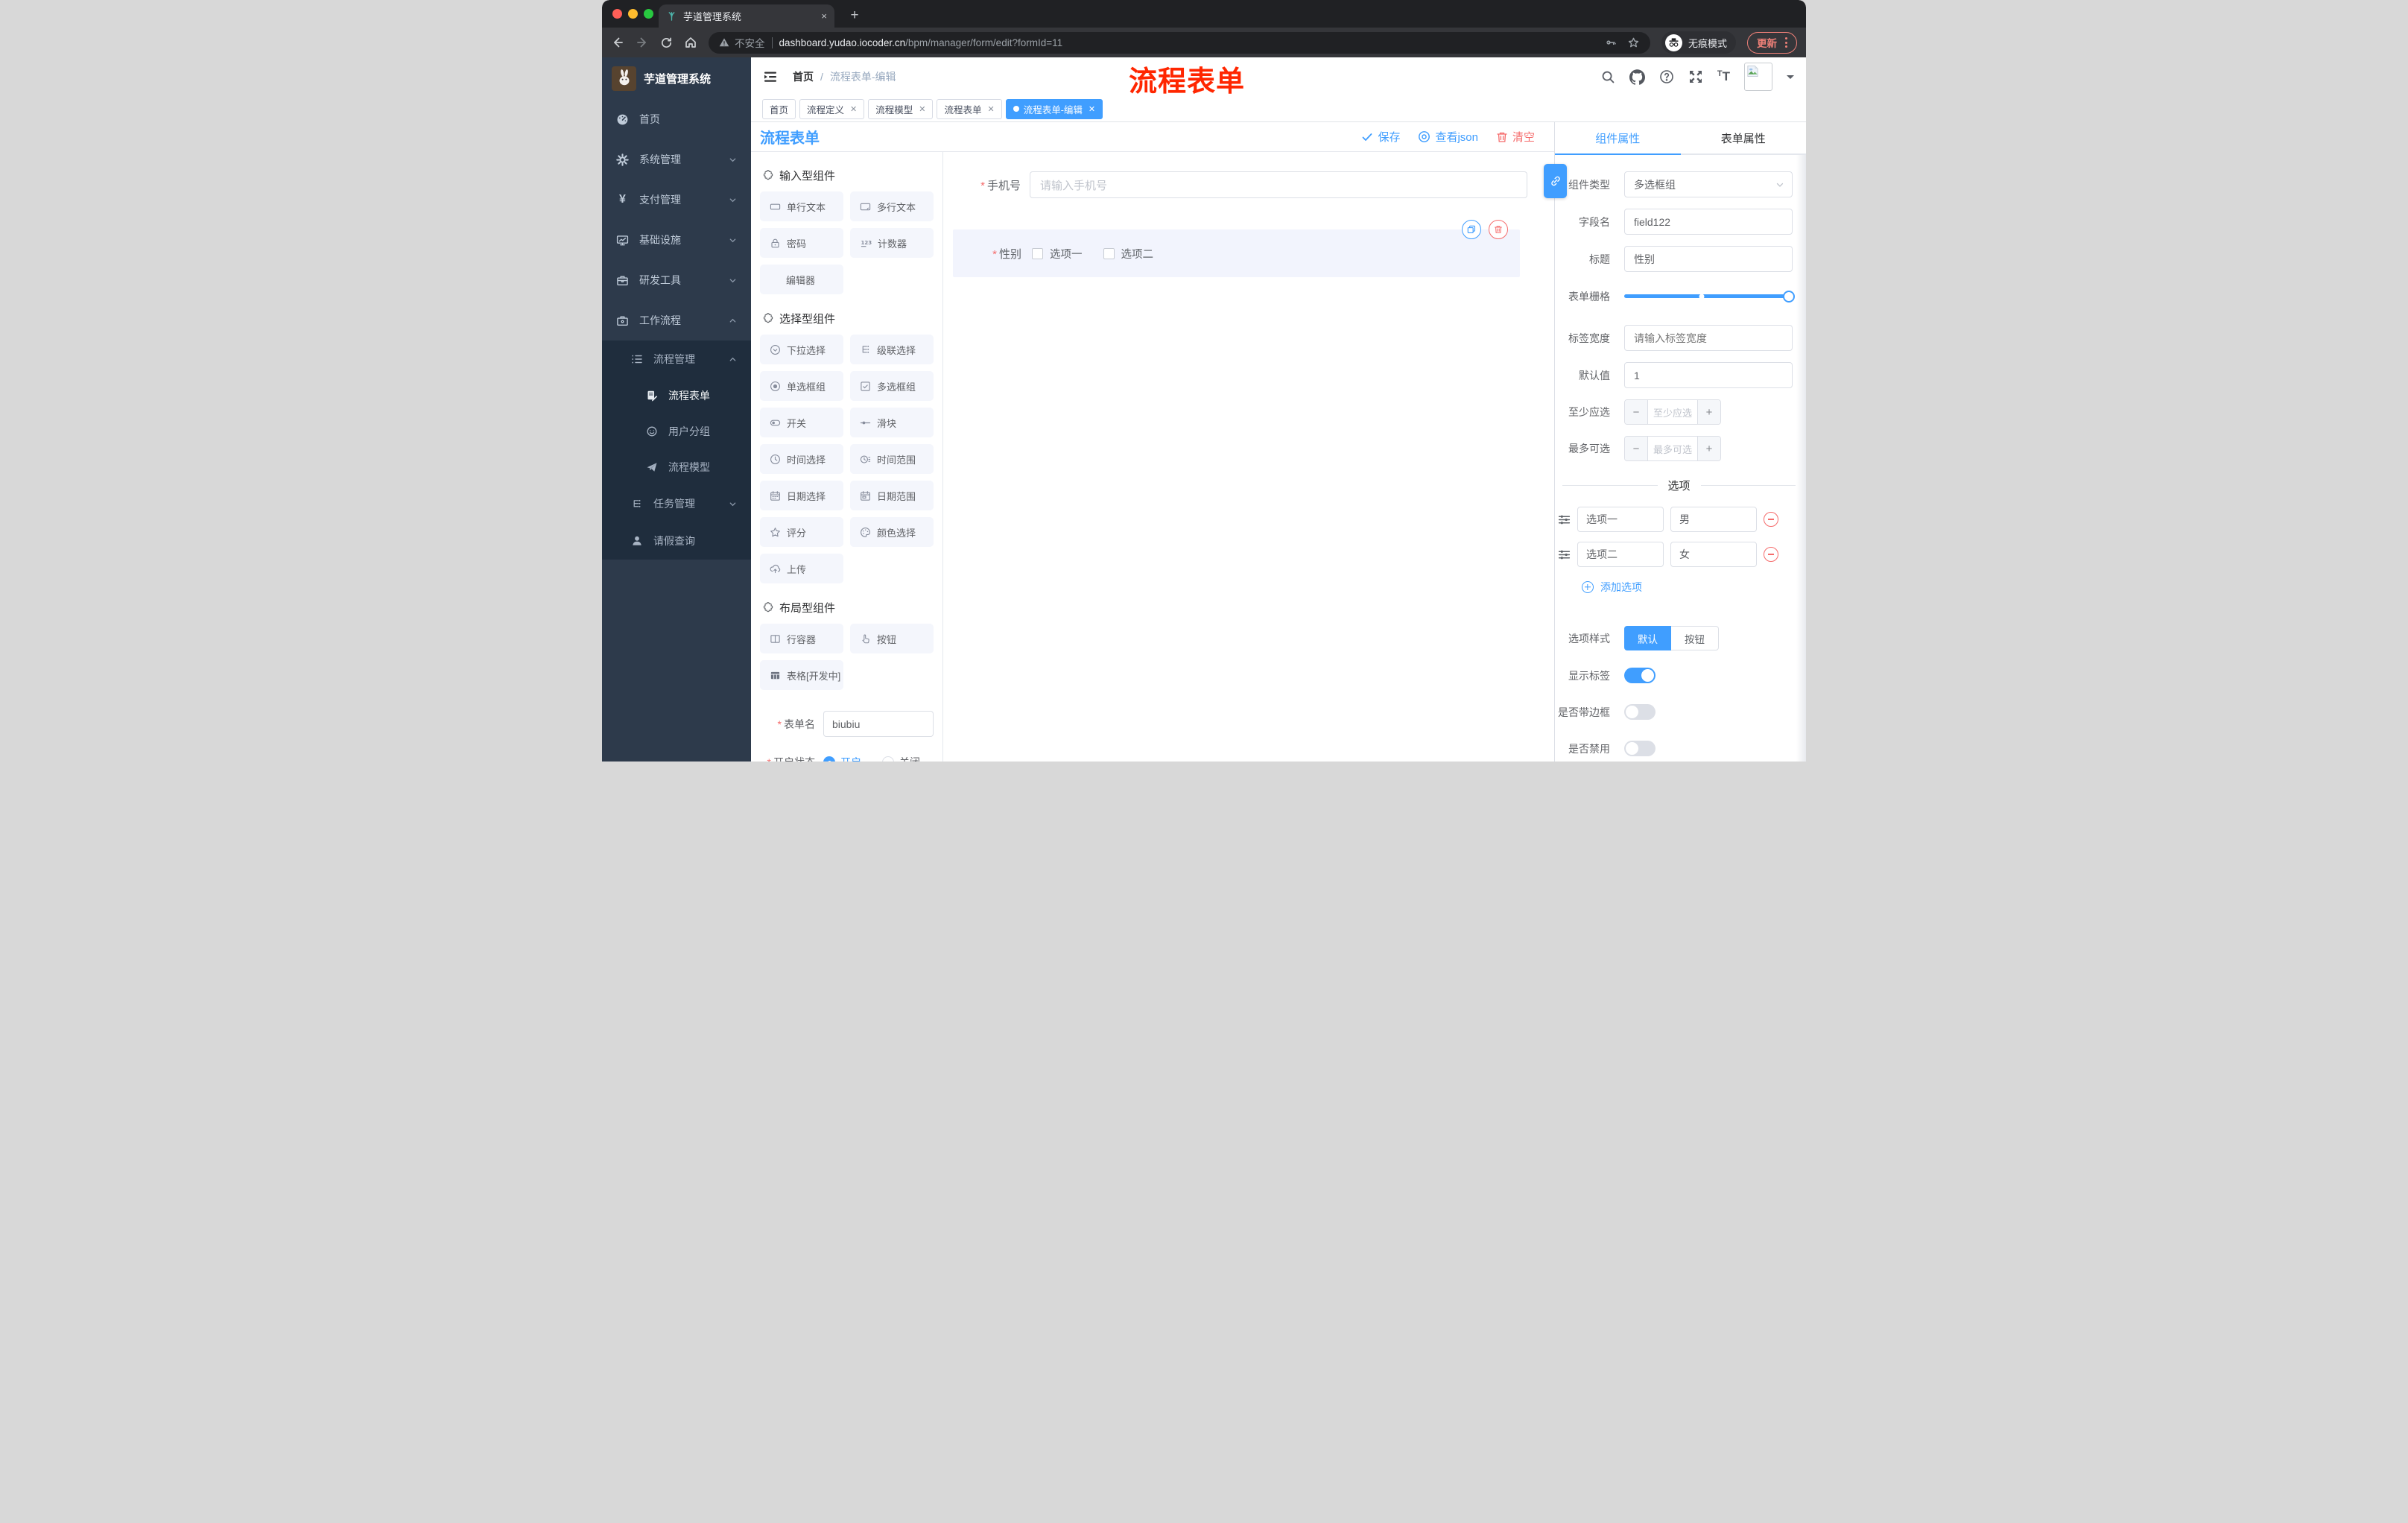 This screenshot has width=2408, height=1523. I want to click on min-select-placeholder: 至少应选, so click(1672, 412).